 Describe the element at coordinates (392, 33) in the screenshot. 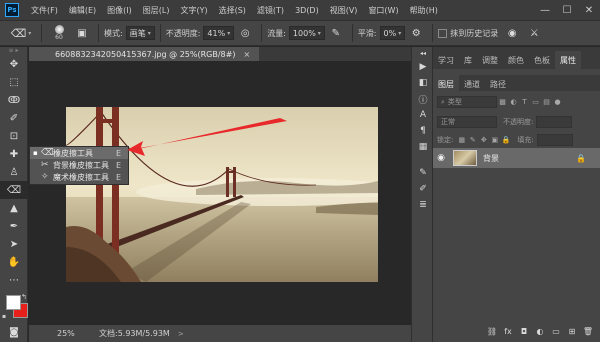

I see `smoothing-input: 0% ▾` at that location.